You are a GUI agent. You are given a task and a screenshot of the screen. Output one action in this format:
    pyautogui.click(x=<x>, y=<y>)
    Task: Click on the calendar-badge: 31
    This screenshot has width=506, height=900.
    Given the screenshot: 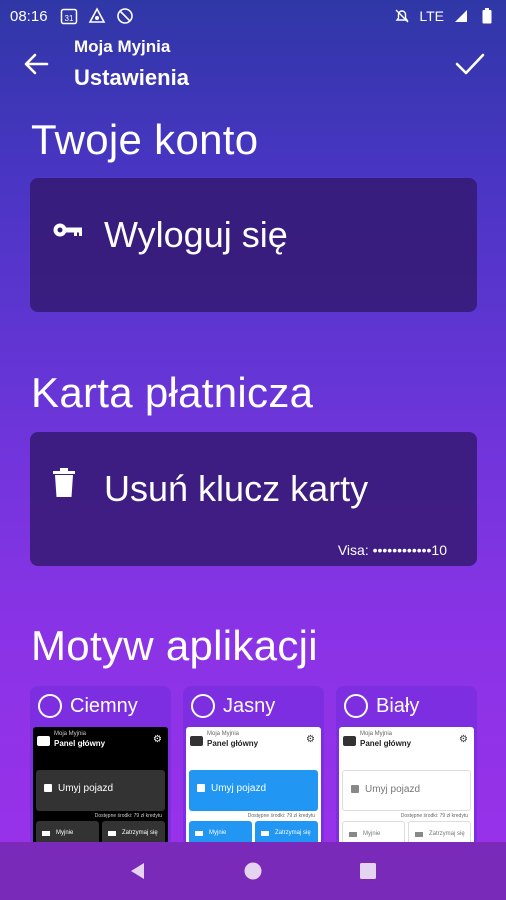 What is the action you would take?
    pyautogui.click(x=68, y=18)
    